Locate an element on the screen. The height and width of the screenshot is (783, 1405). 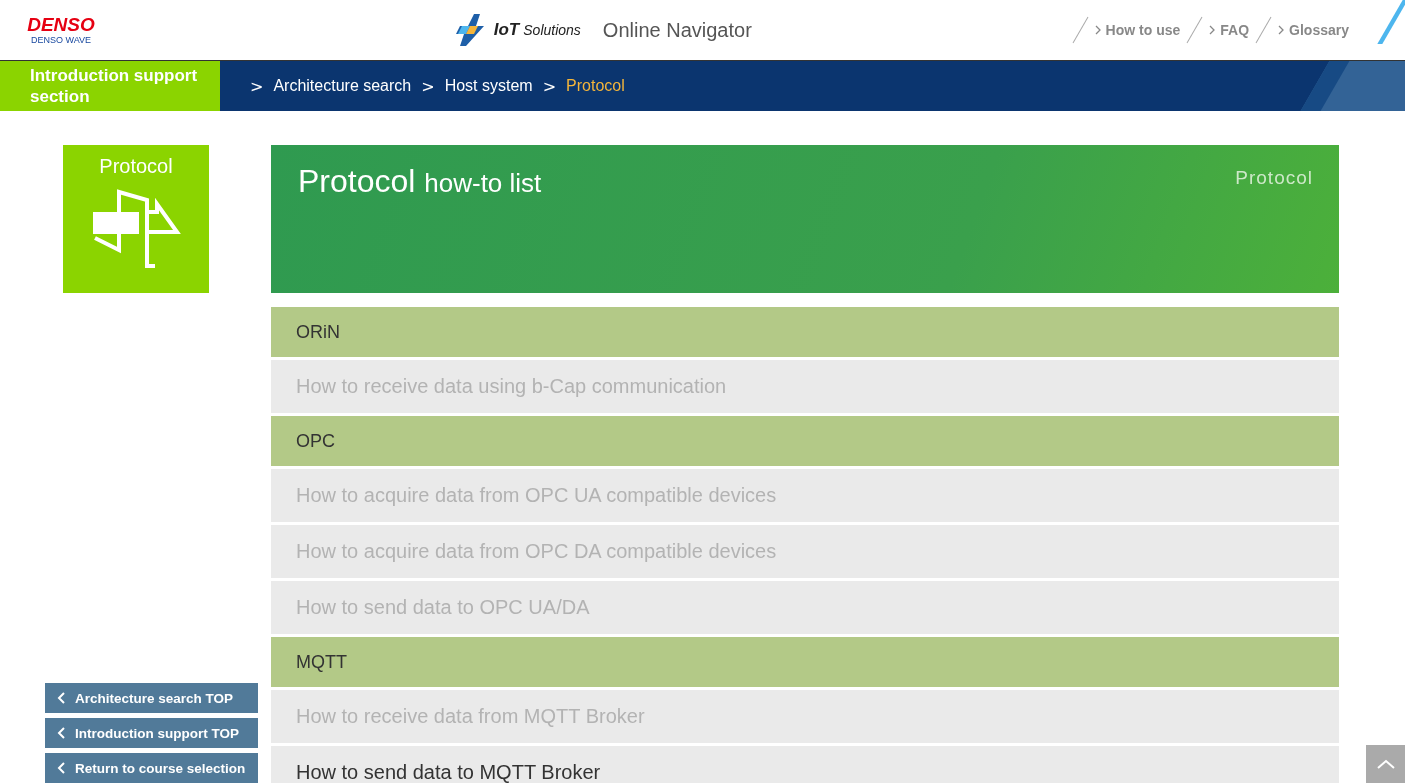
banner-tag: Protocol is located at coordinates (1274, 228).